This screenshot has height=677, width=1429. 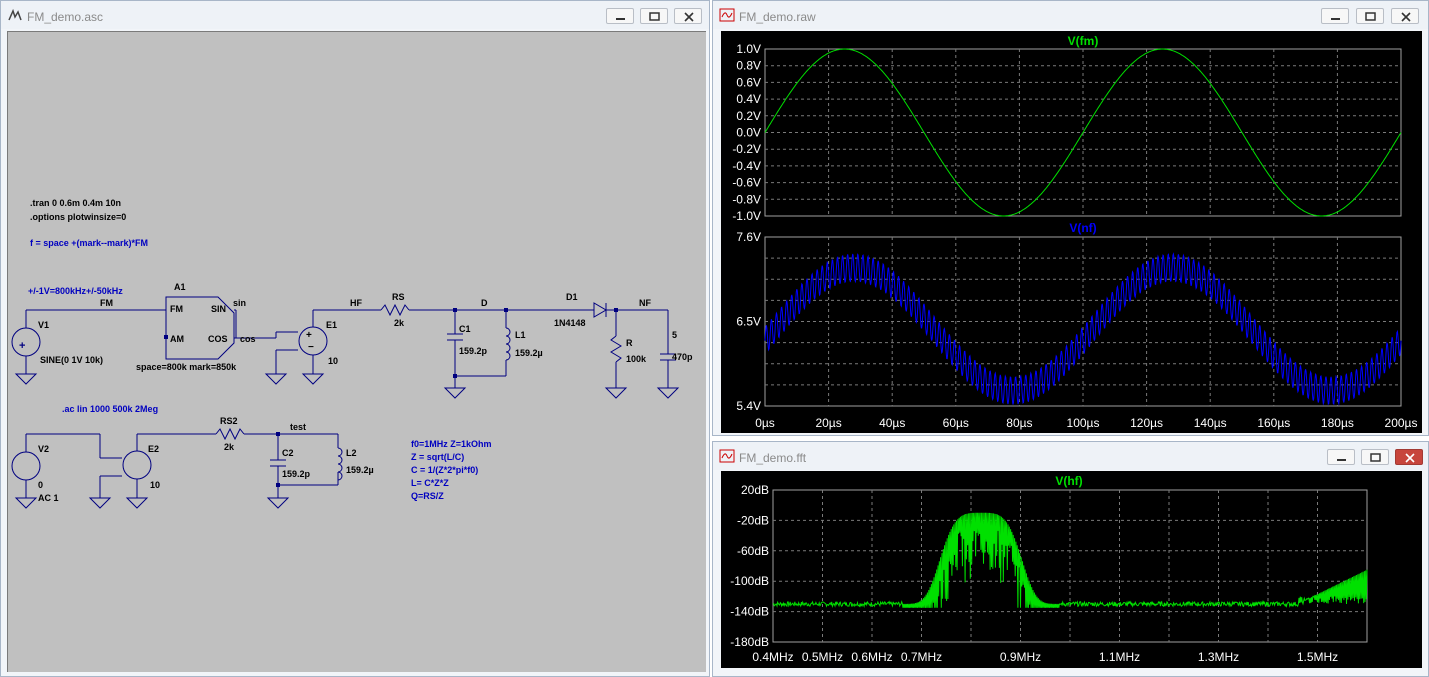 I want to click on net-sin: sin, so click(x=240, y=303).